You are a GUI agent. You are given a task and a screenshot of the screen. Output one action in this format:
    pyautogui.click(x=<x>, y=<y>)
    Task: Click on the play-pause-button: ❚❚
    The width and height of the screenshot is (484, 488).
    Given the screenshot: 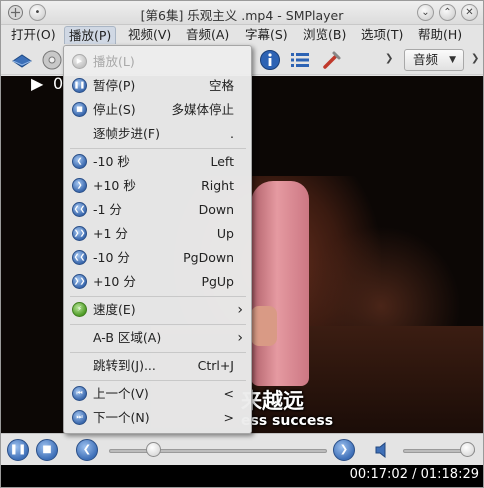 What is the action you would take?
    pyautogui.click(x=18, y=450)
    